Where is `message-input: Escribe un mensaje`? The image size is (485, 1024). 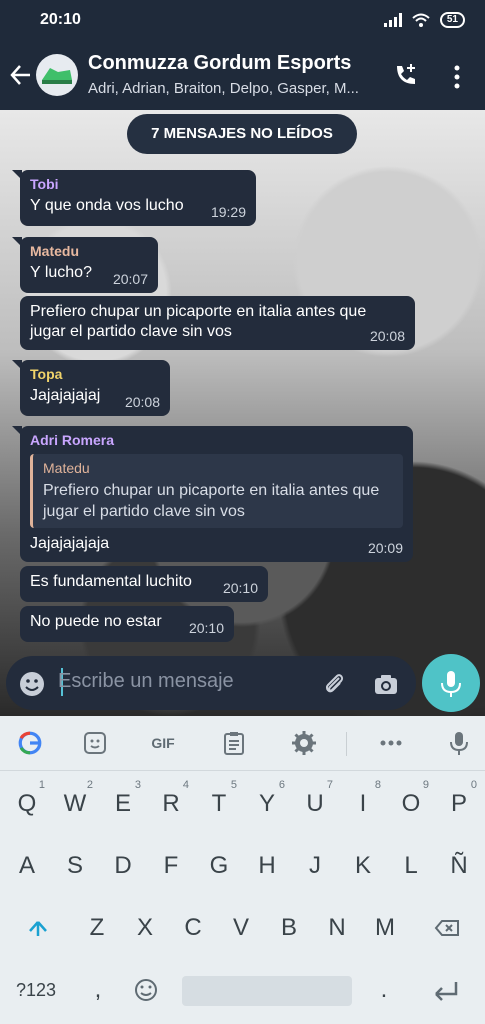 message-input: Escribe un mensaje is located at coordinates (146, 681).